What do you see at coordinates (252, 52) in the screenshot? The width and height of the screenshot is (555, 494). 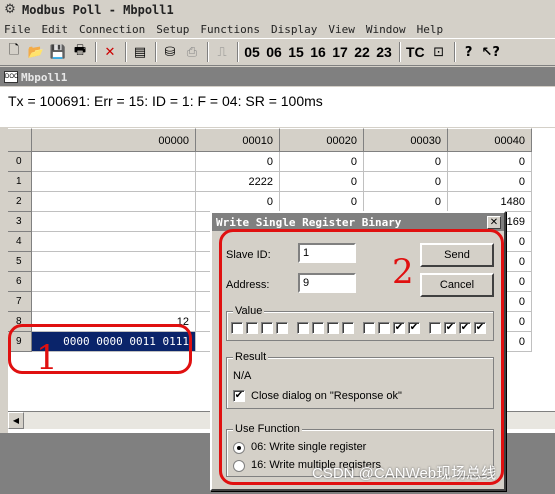 I see `fc-05-button: 05` at bounding box center [252, 52].